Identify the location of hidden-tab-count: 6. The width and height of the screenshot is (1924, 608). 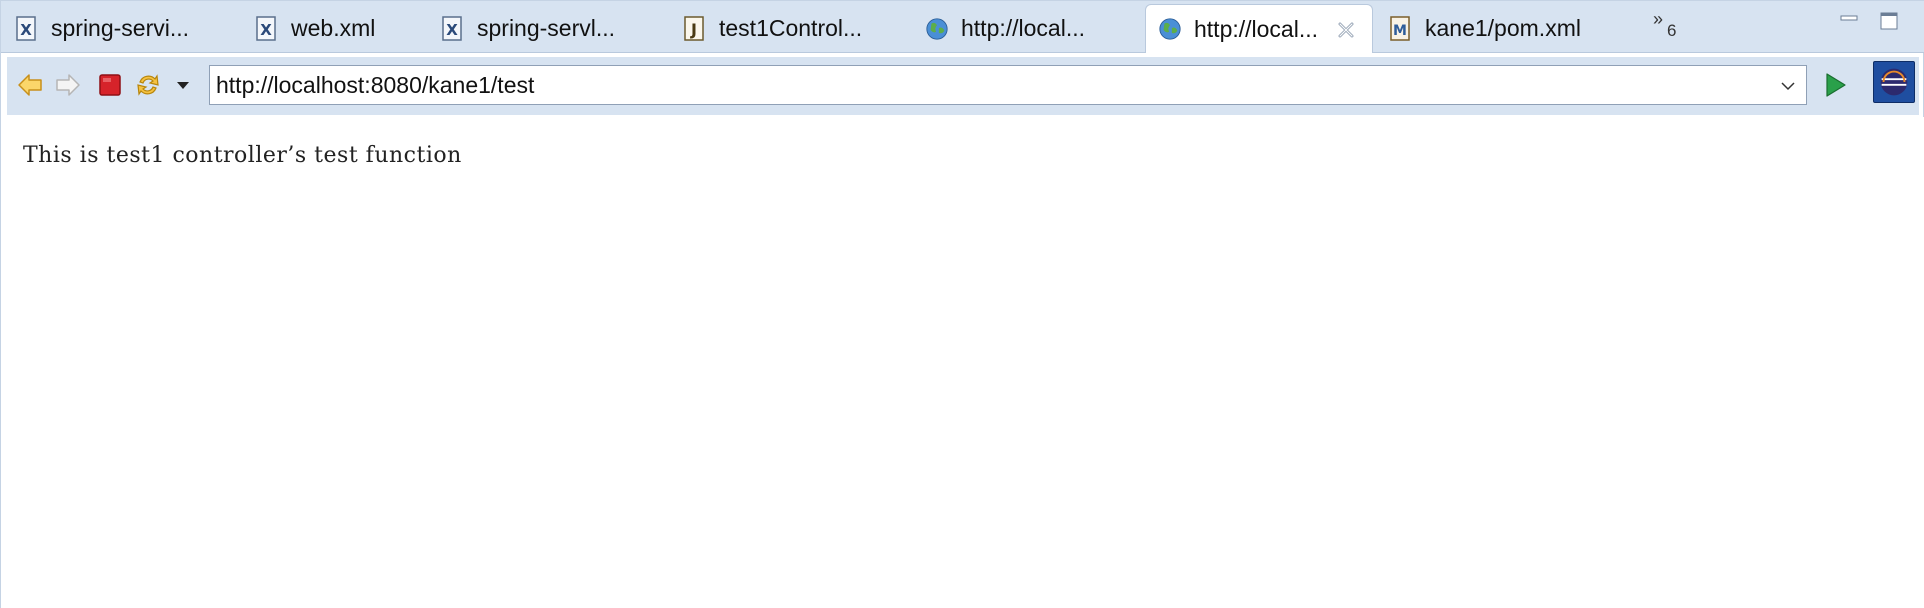
(1672, 30).